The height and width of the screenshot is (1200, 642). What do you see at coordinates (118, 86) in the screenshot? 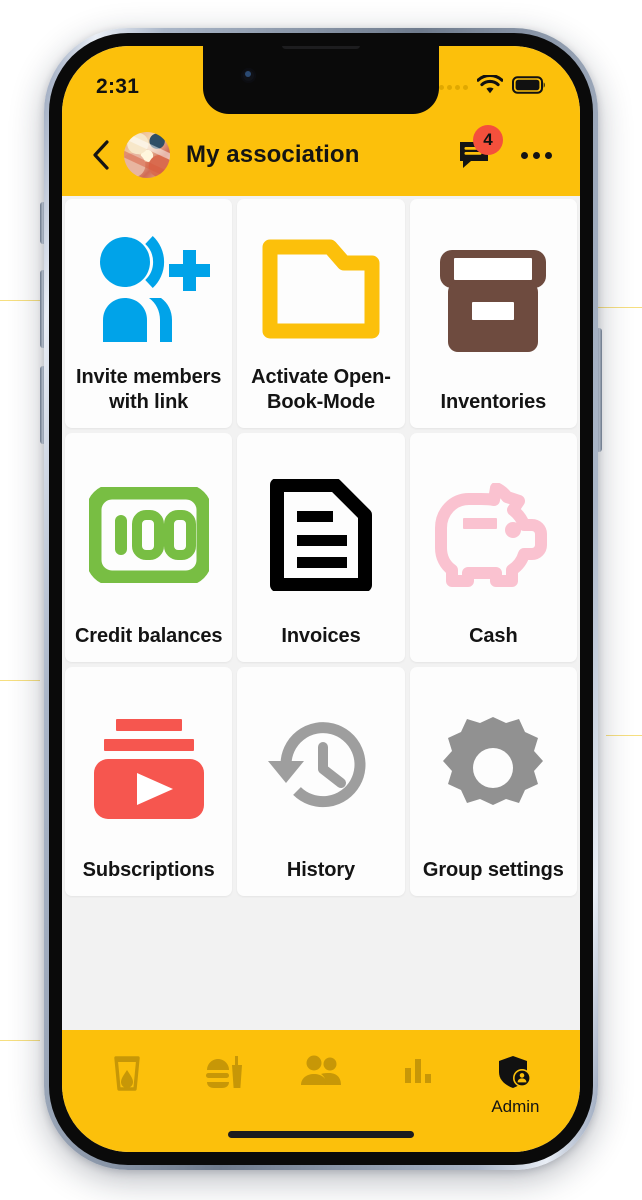
I see `status-bar-clock: 2:31` at bounding box center [118, 86].